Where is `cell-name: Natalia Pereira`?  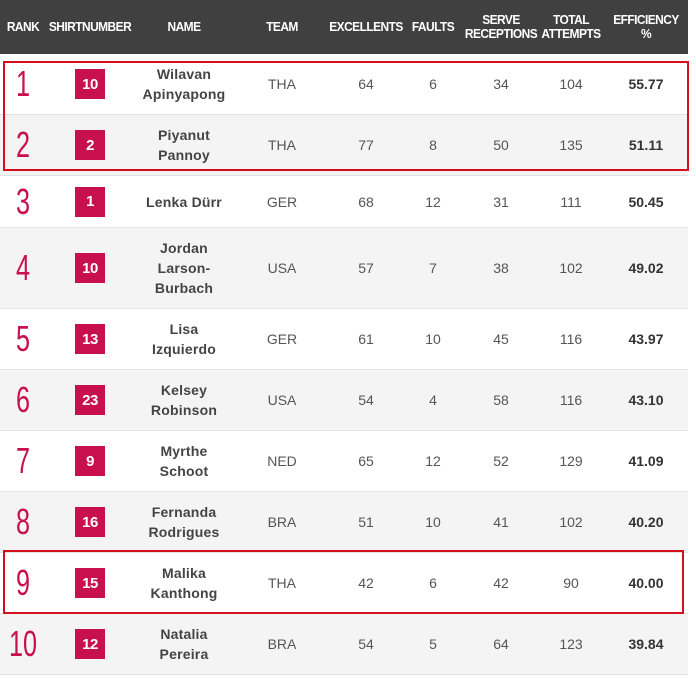 cell-name: Natalia Pereira is located at coordinates (184, 644).